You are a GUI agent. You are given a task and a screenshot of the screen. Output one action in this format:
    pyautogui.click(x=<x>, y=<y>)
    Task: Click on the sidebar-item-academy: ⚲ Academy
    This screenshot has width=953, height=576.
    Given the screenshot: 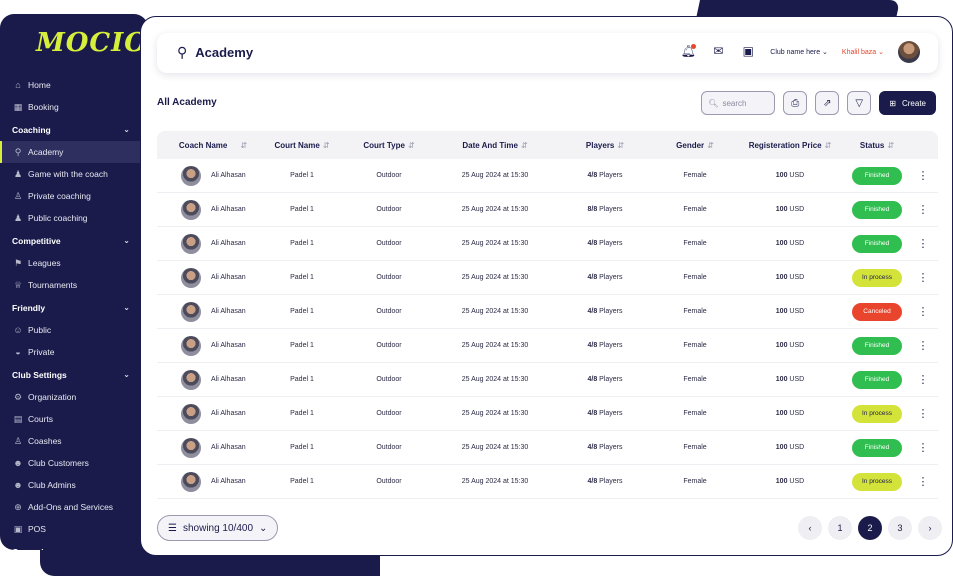 What is the action you would take?
    pyautogui.click(x=74, y=152)
    